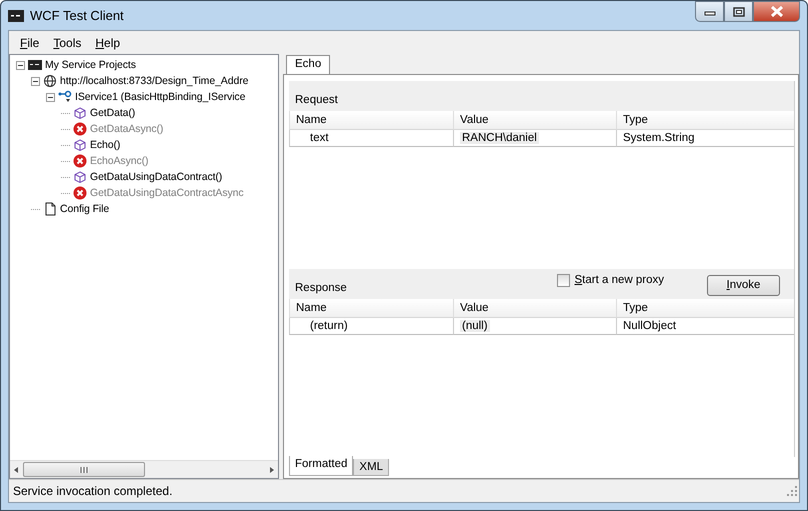 This screenshot has width=808, height=511. I want to click on value-field: RANCH\daniel, so click(499, 138).